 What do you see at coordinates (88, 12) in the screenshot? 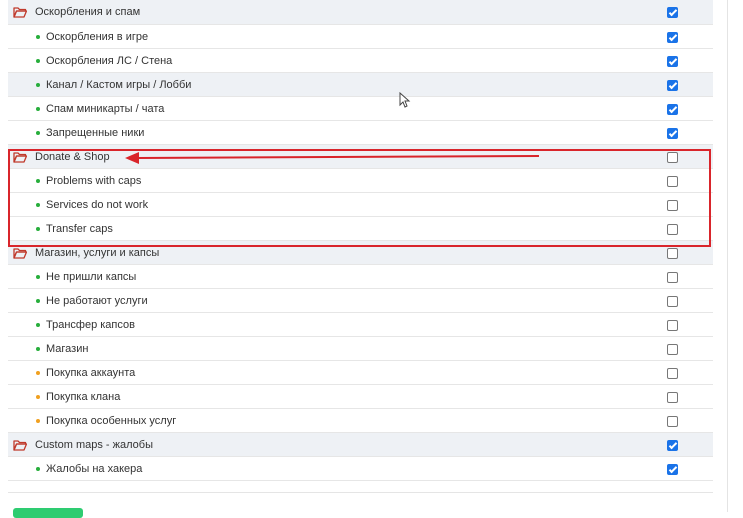
I see `row-label: Оскорбления и спам` at bounding box center [88, 12].